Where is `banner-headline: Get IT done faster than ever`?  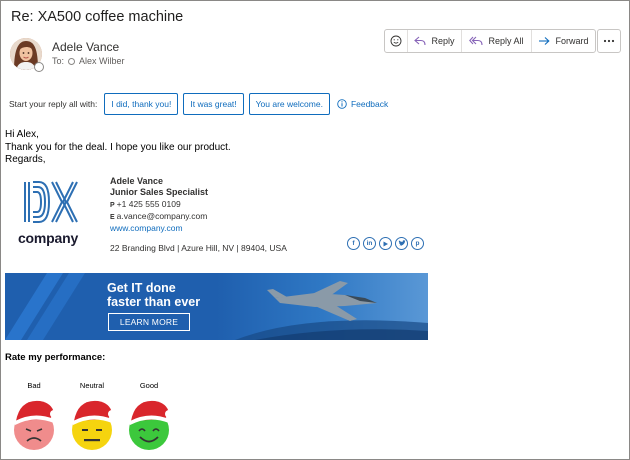 banner-headline: Get IT done faster than ever is located at coordinates (153, 295).